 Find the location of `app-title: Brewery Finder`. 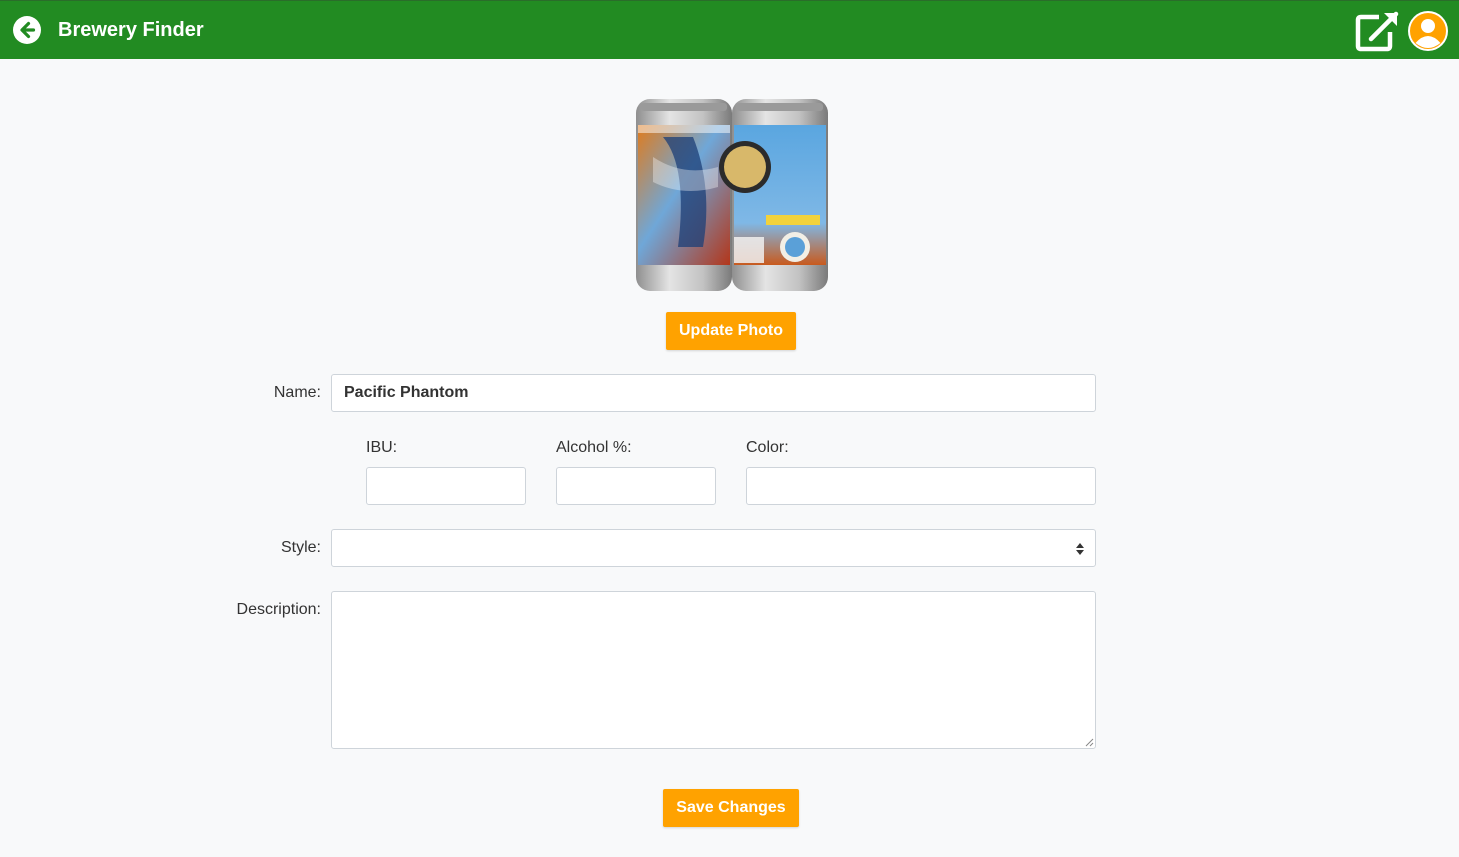

app-title: Brewery Finder is located at coordinates (131, 30).